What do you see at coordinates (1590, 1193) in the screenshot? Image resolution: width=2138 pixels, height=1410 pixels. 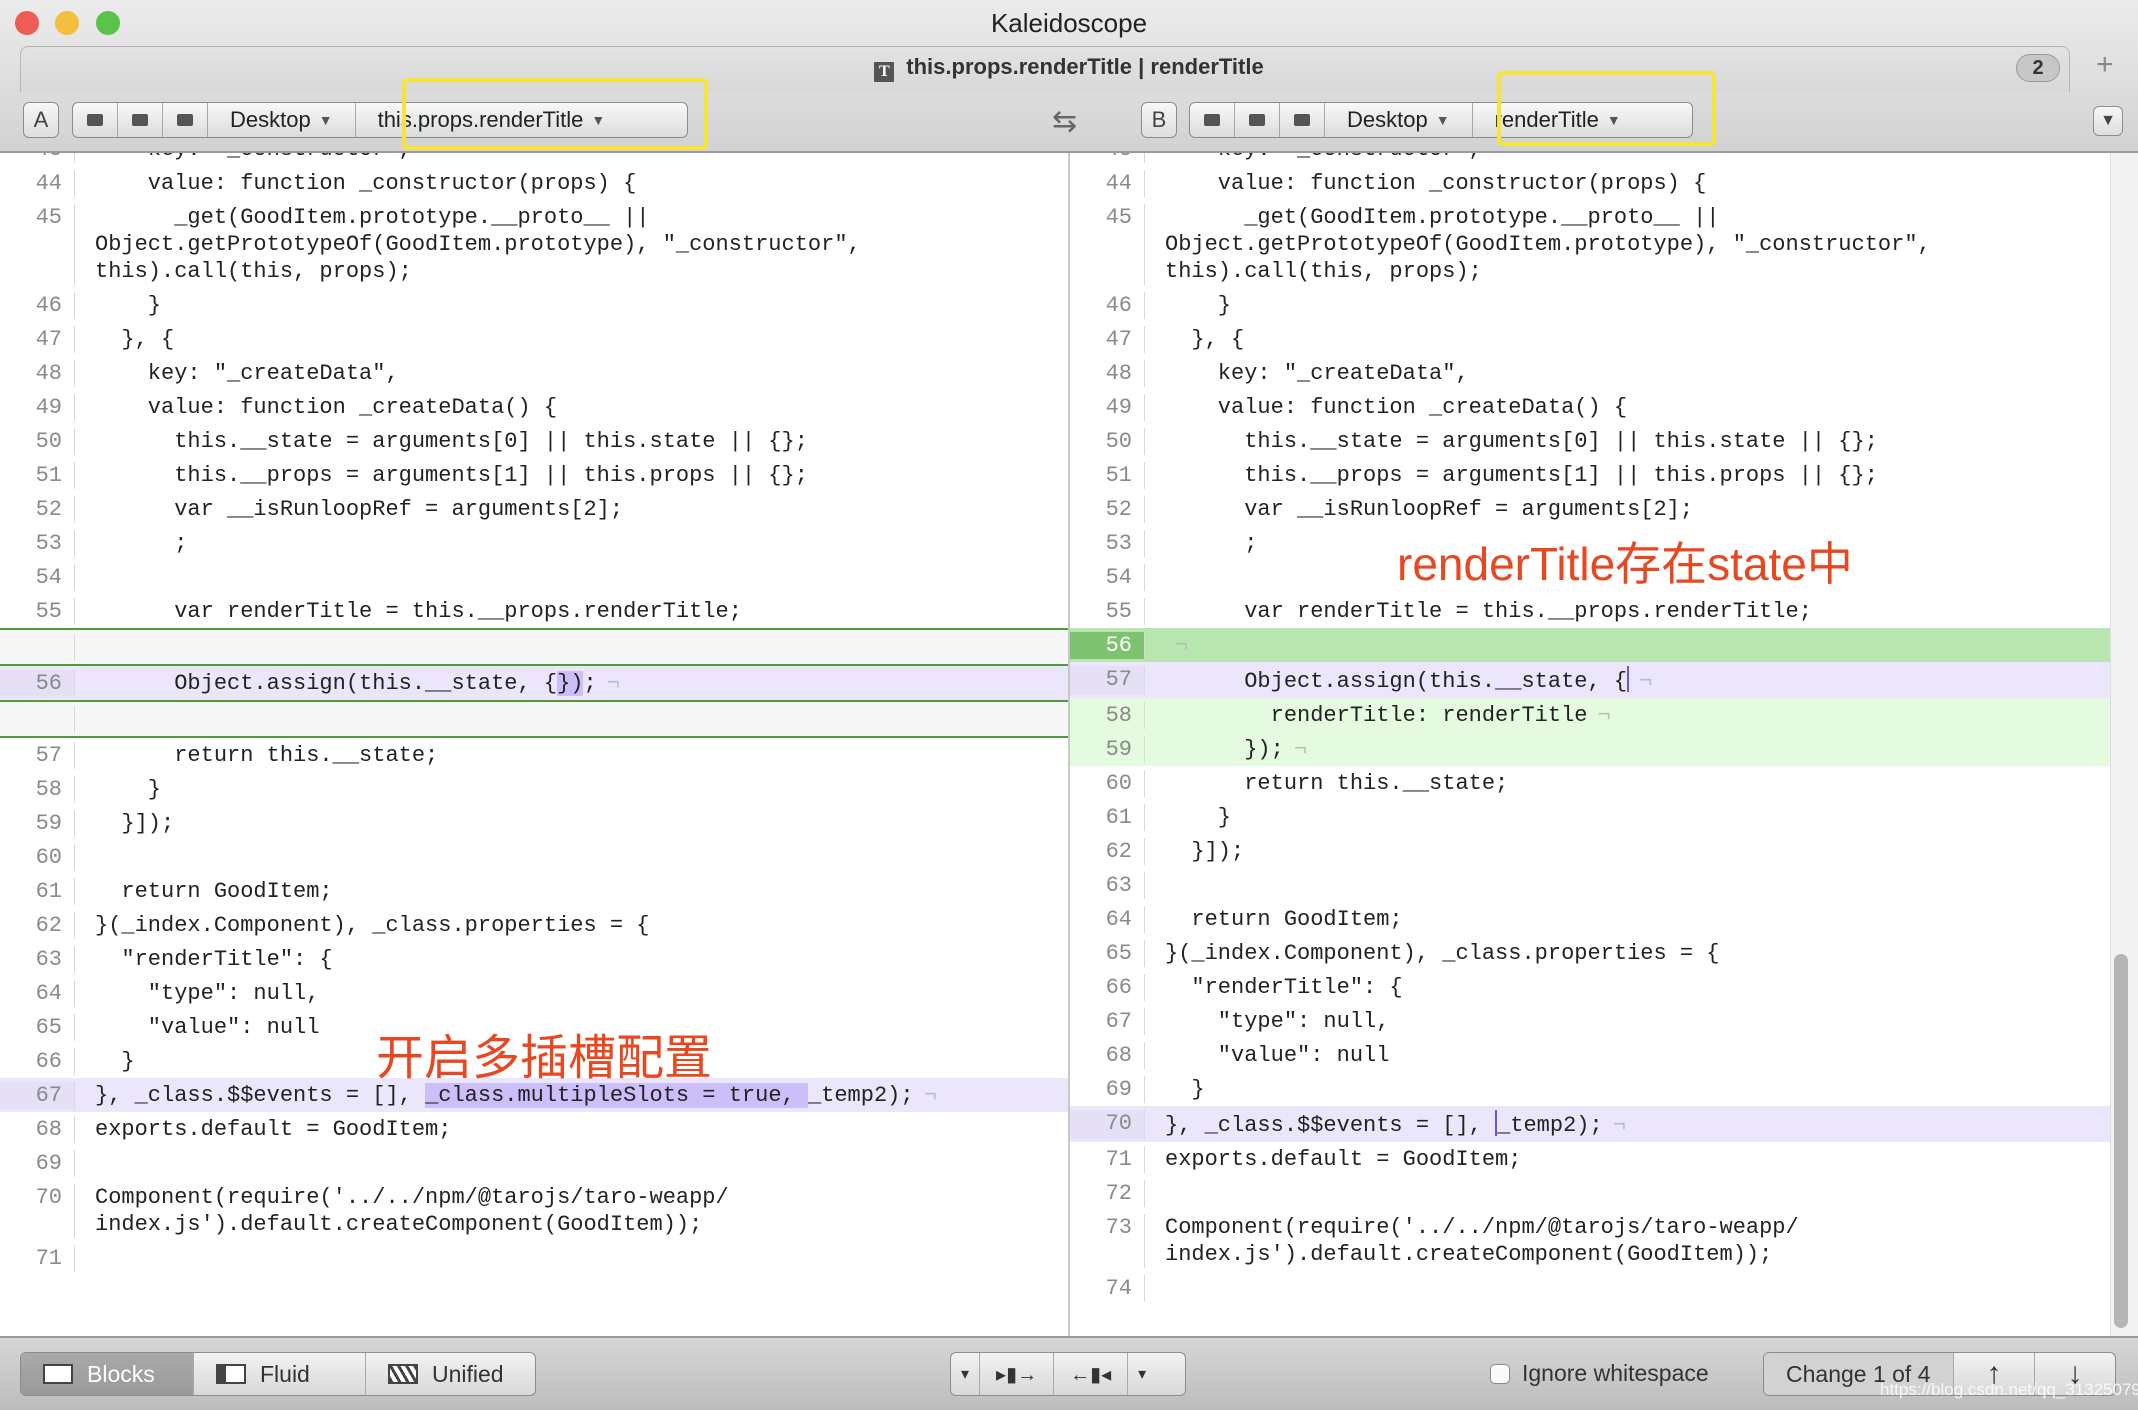 I see `code-line: 72` at bounding box center [1590, 1193].